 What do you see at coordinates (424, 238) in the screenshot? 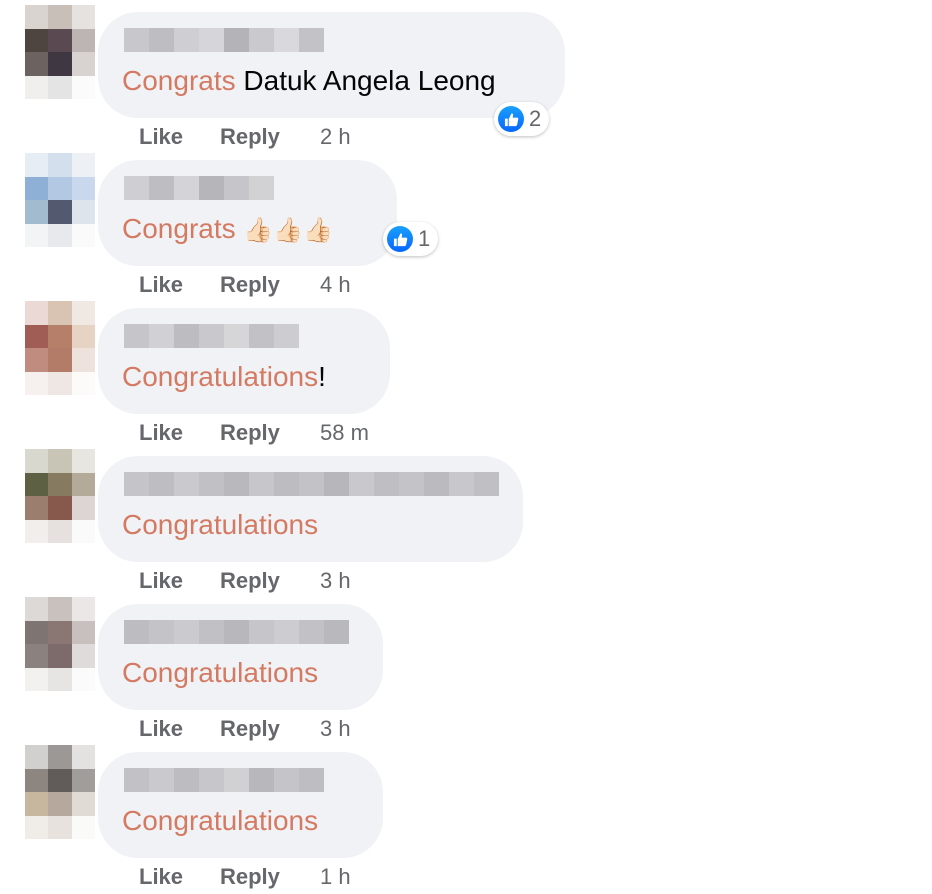
I see `reaction-count-label: 1` at bounding box center [424, 238].